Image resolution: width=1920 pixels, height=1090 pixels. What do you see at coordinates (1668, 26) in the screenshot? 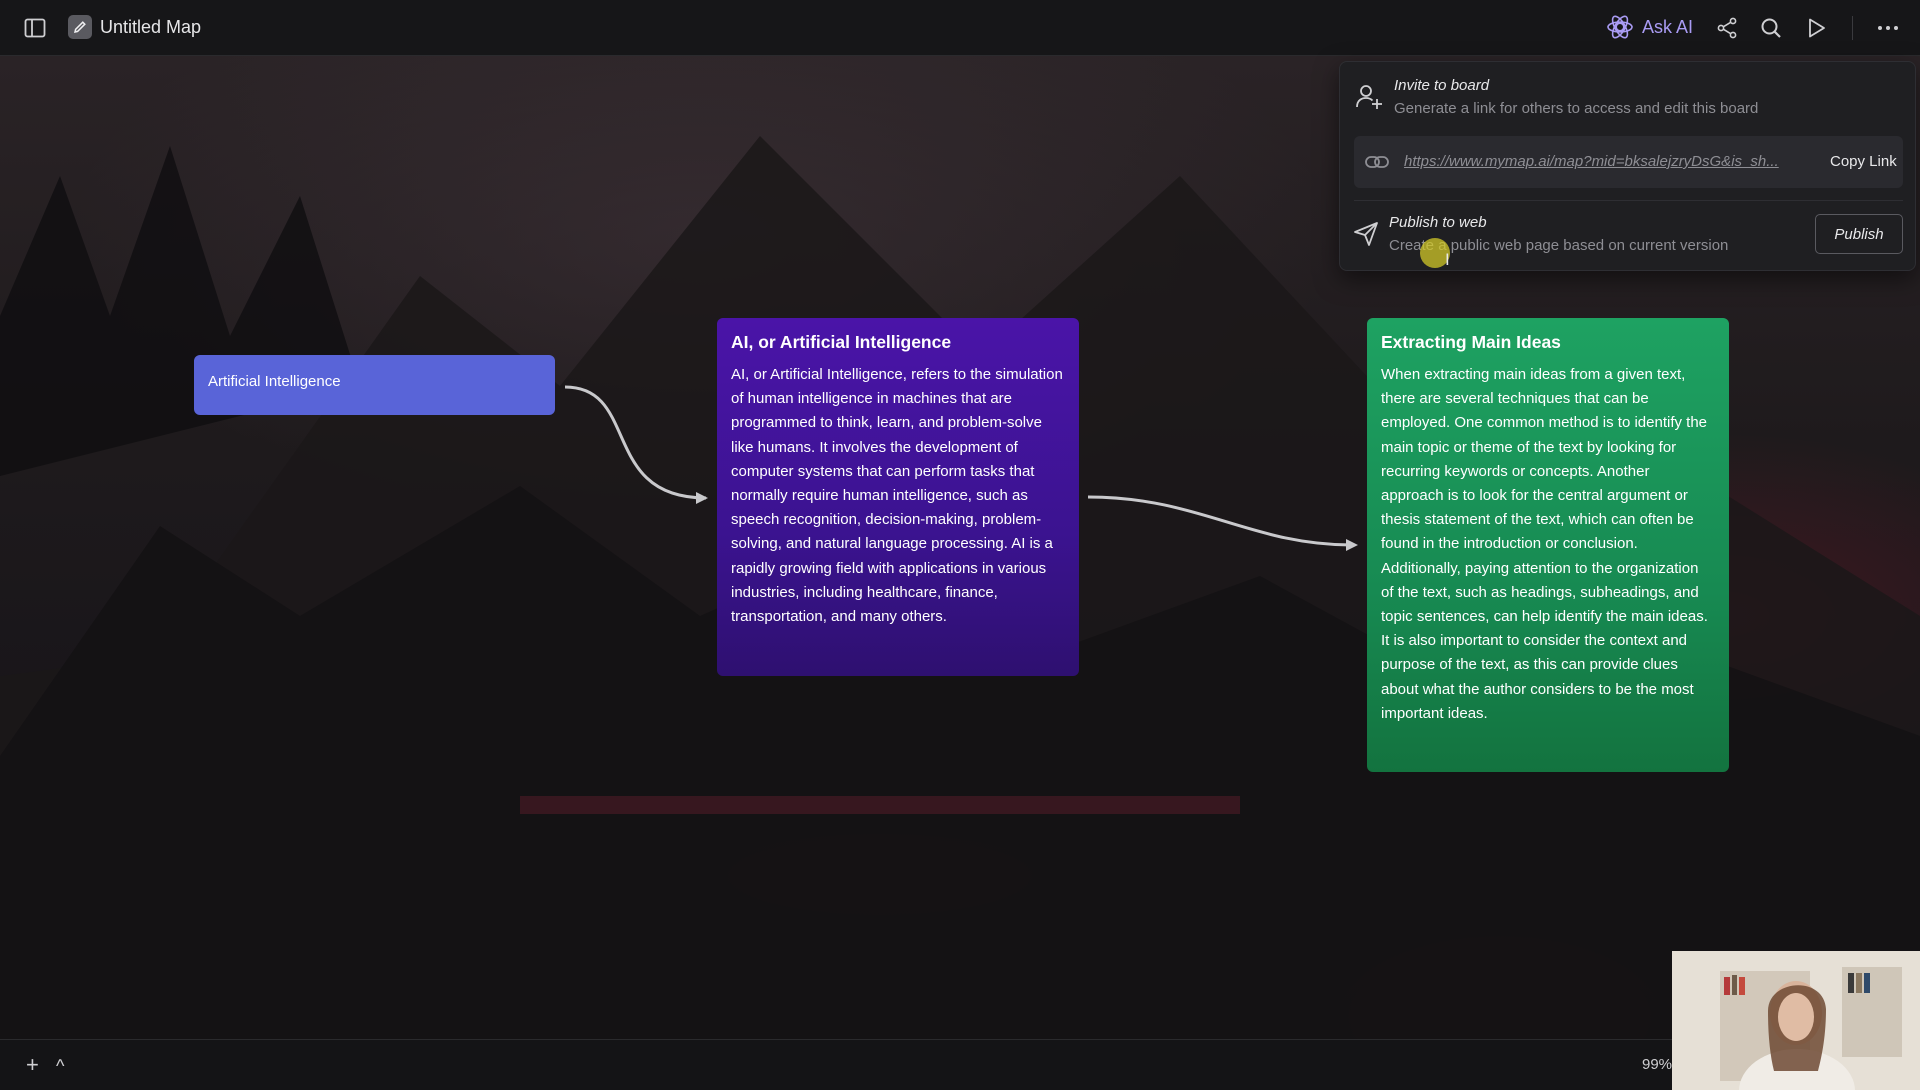
I see `ask-ai-label: Ask AI` at bounding box center [1668, 26].